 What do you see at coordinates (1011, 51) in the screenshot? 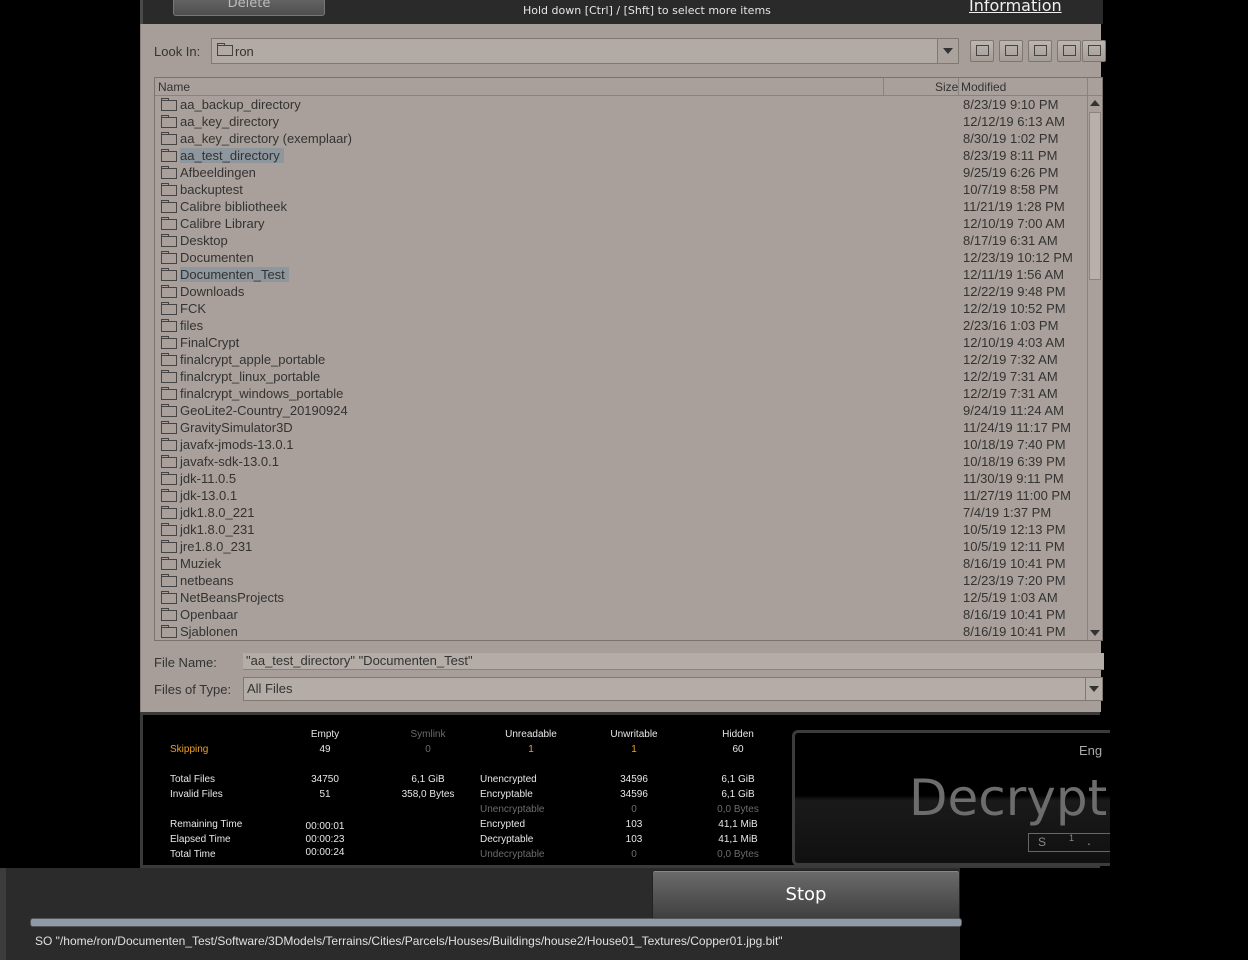
I see `home-button` at bounding box center [1011, 51].